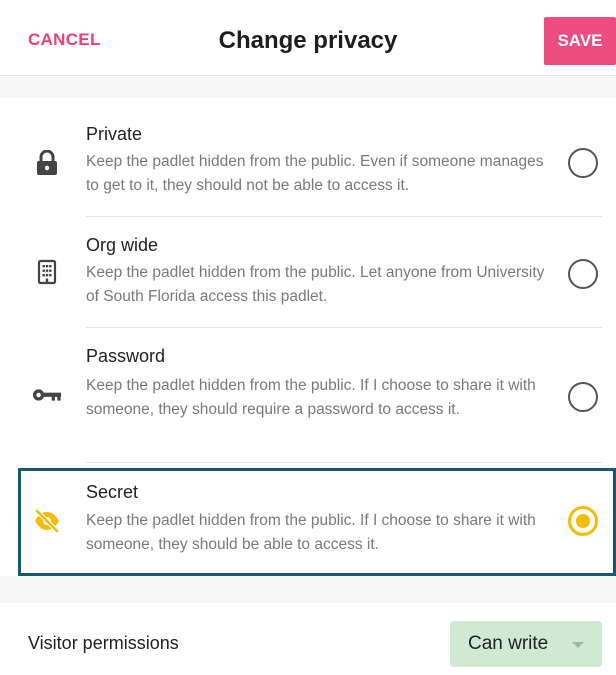  What do you see at coordinates (344, 462) in the screenshot?
I see `divider` at bounding box center [344, 462].